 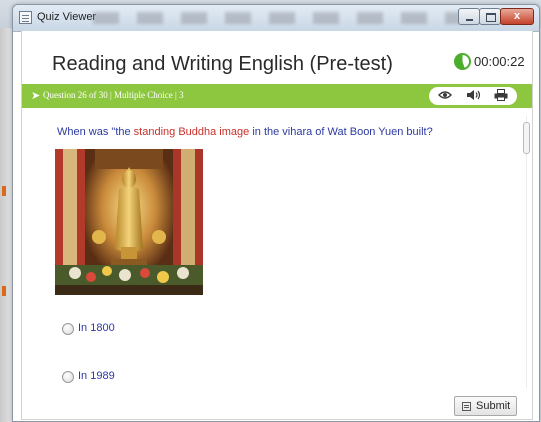 What do you see at coordinates (222, 64) in the screenshot?
I see `quiz-title: Reading and Writing English (Pre-test)` at bounding box center [222, 64].